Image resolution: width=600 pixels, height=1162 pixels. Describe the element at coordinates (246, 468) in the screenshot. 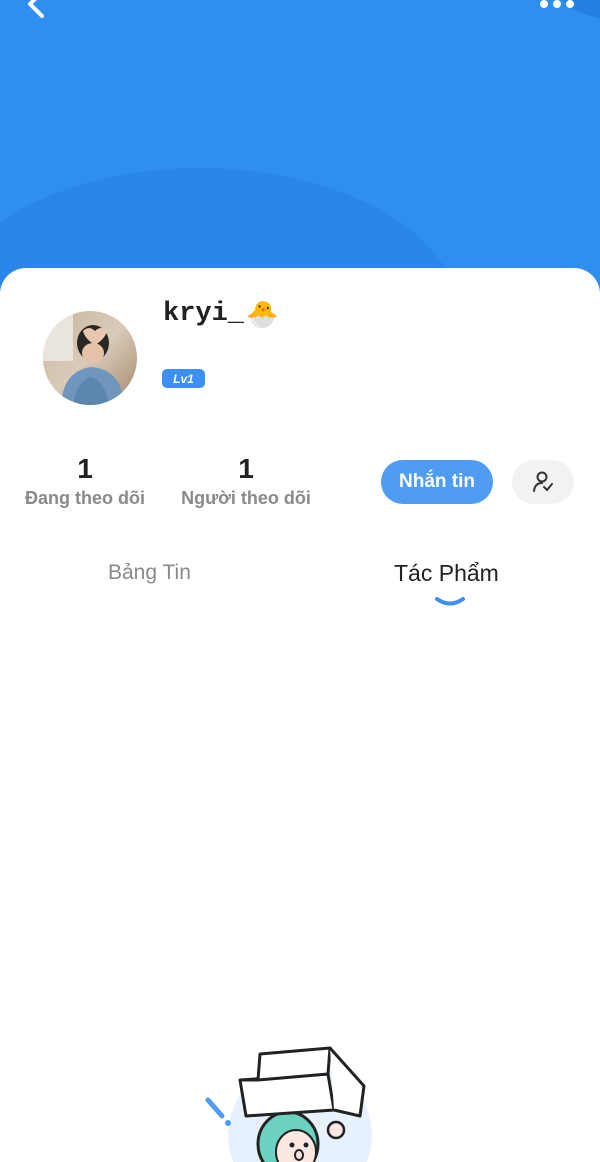

I see `followers-count: 1` at that location.